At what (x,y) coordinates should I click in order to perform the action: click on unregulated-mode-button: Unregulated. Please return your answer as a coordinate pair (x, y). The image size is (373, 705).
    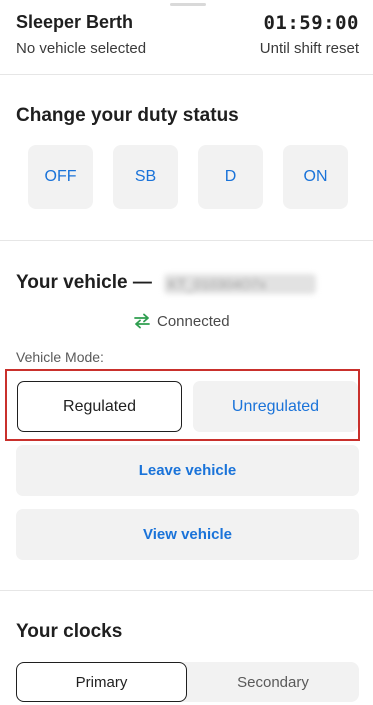
    Looking at the image, I should click on (275, 406).